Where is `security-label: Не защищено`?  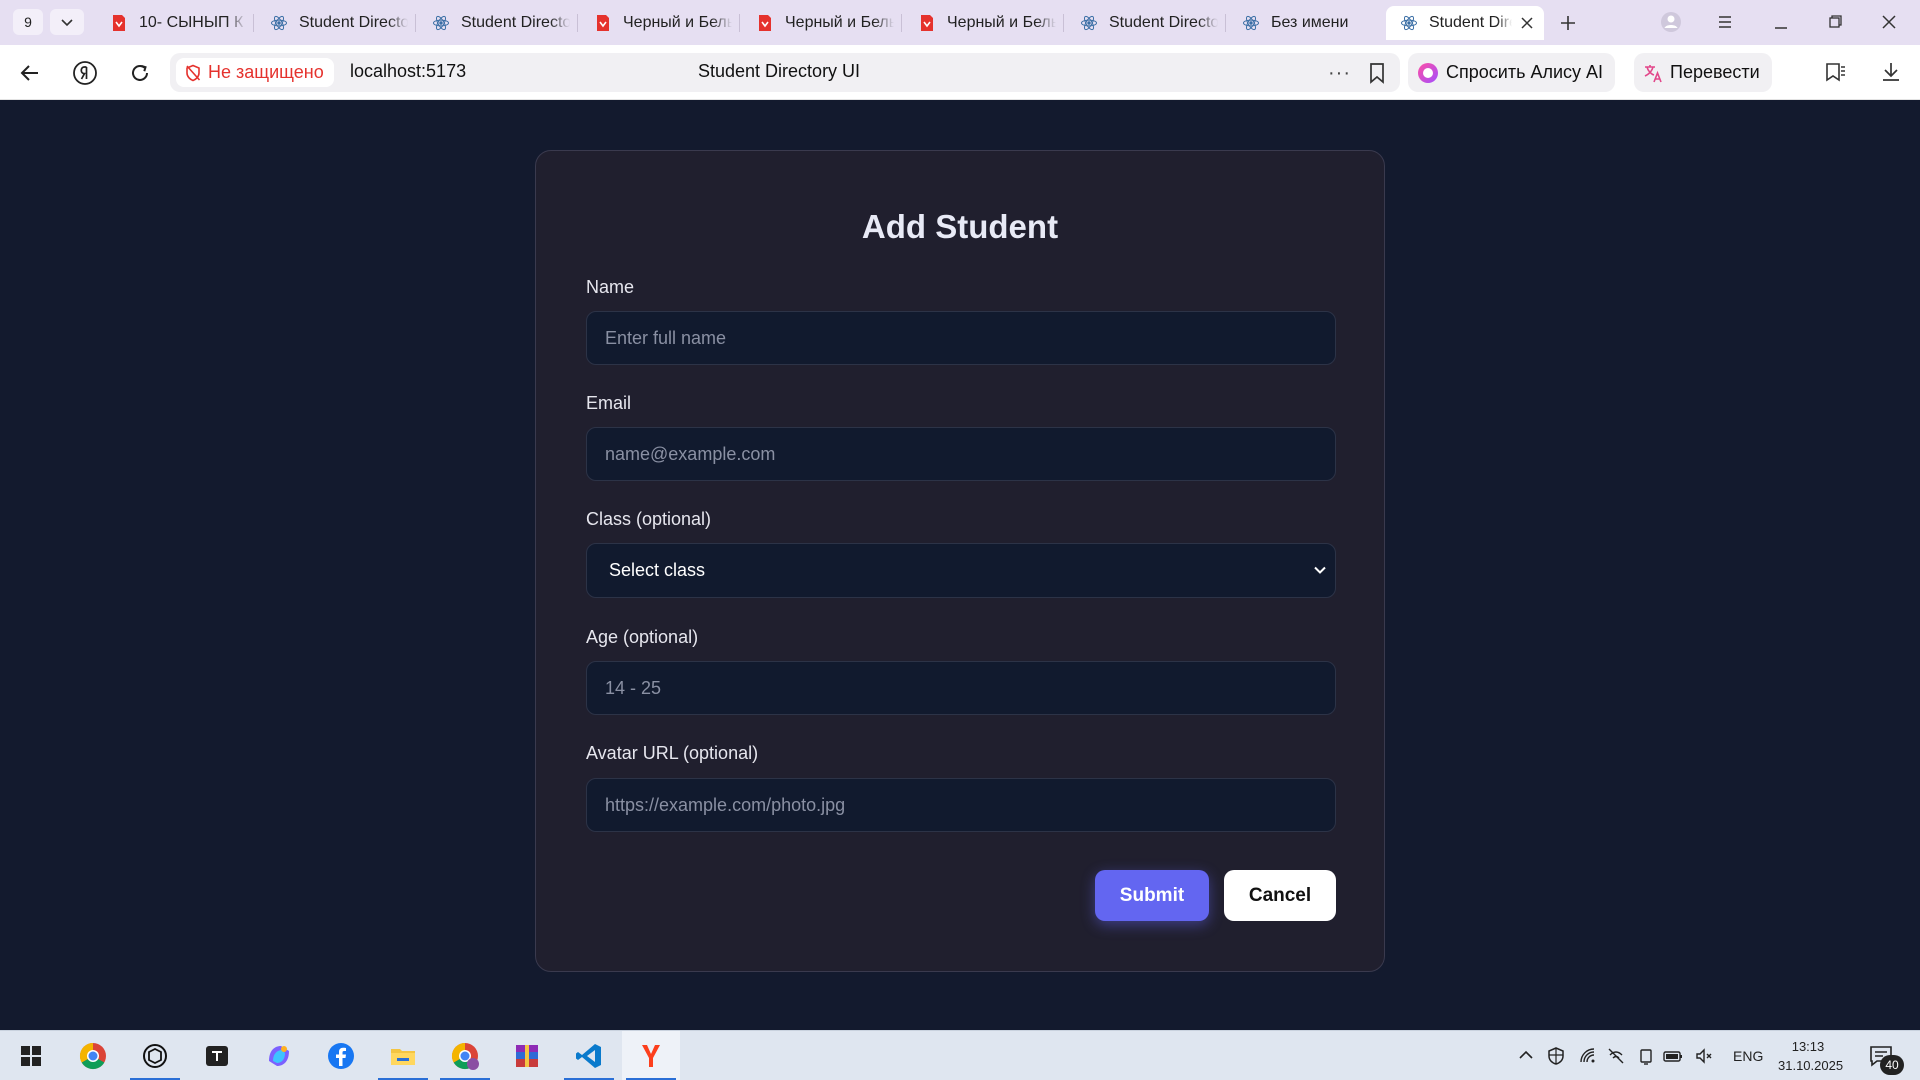 security-label: Не защищено is located at coordinates (266, 72).